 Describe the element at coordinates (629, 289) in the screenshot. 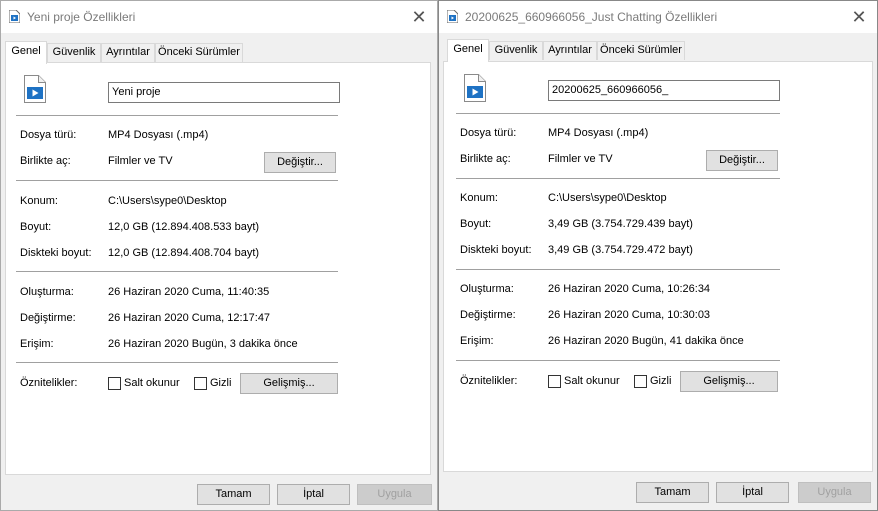

I see `created-value: 26 Haziran 2020 Cuma, 10:26:34` at that location.